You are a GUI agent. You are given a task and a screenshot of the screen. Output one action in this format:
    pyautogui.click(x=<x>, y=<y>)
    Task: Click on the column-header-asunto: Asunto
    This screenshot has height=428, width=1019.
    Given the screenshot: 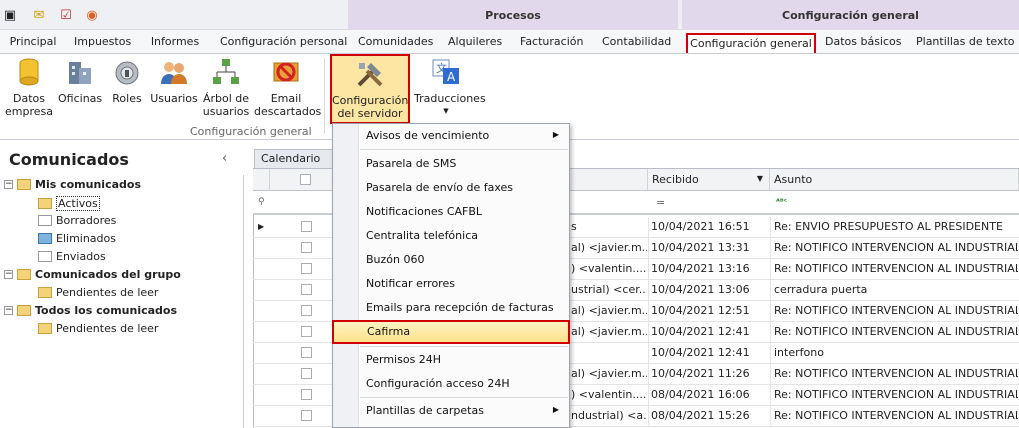 What is the action you would take?
    pyautogui.click(x=894, y=180)
    